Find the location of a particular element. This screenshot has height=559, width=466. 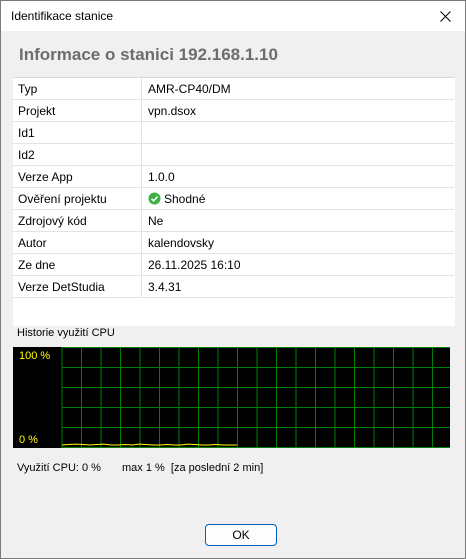

close-button is located at coordinates (445, 16).